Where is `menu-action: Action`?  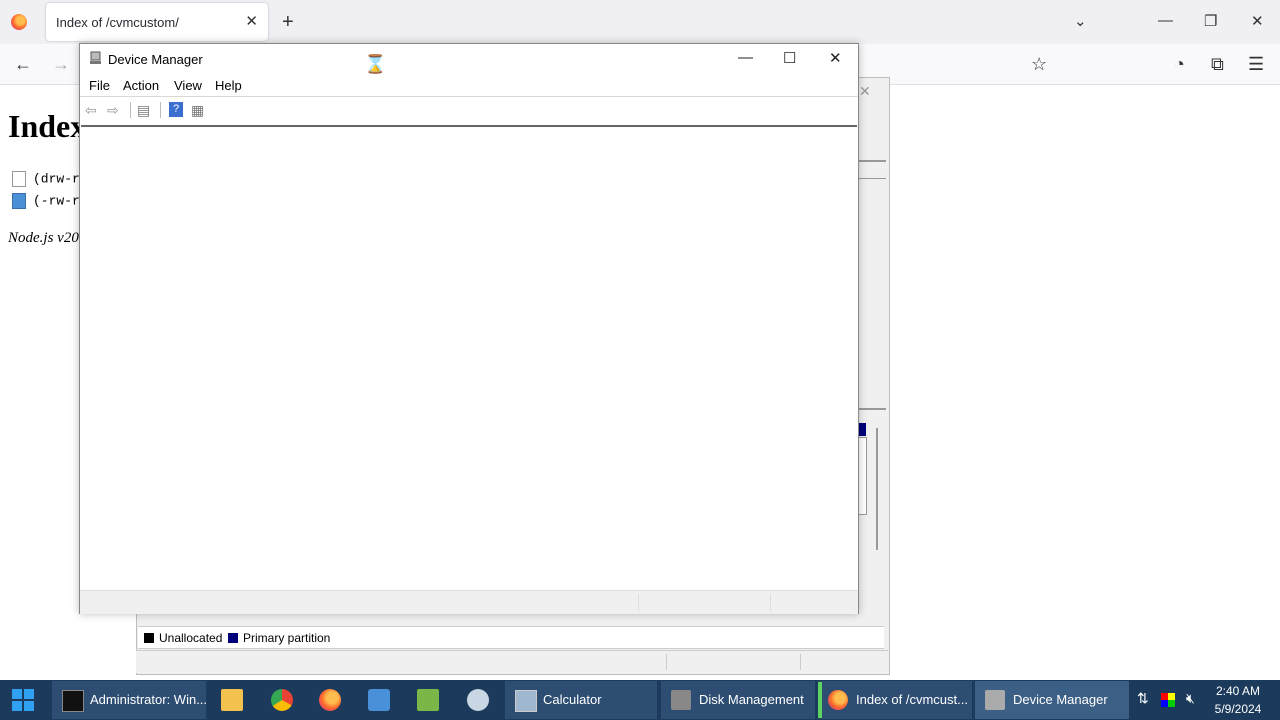
menu-action: Action is located at coordinates (141, 85).